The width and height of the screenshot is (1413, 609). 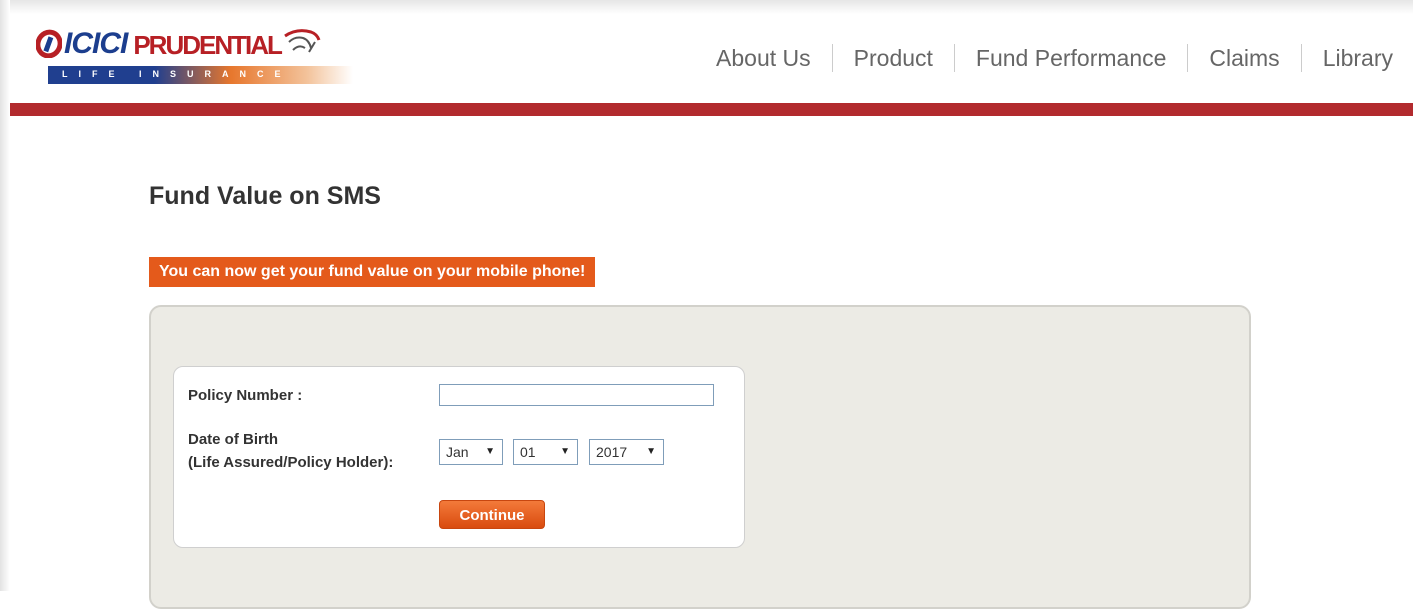 What do you see at coordinates (265, 196) in the screenshot?
I see `page-title: Fund Value on SMS` at bounding box center [265, 196].